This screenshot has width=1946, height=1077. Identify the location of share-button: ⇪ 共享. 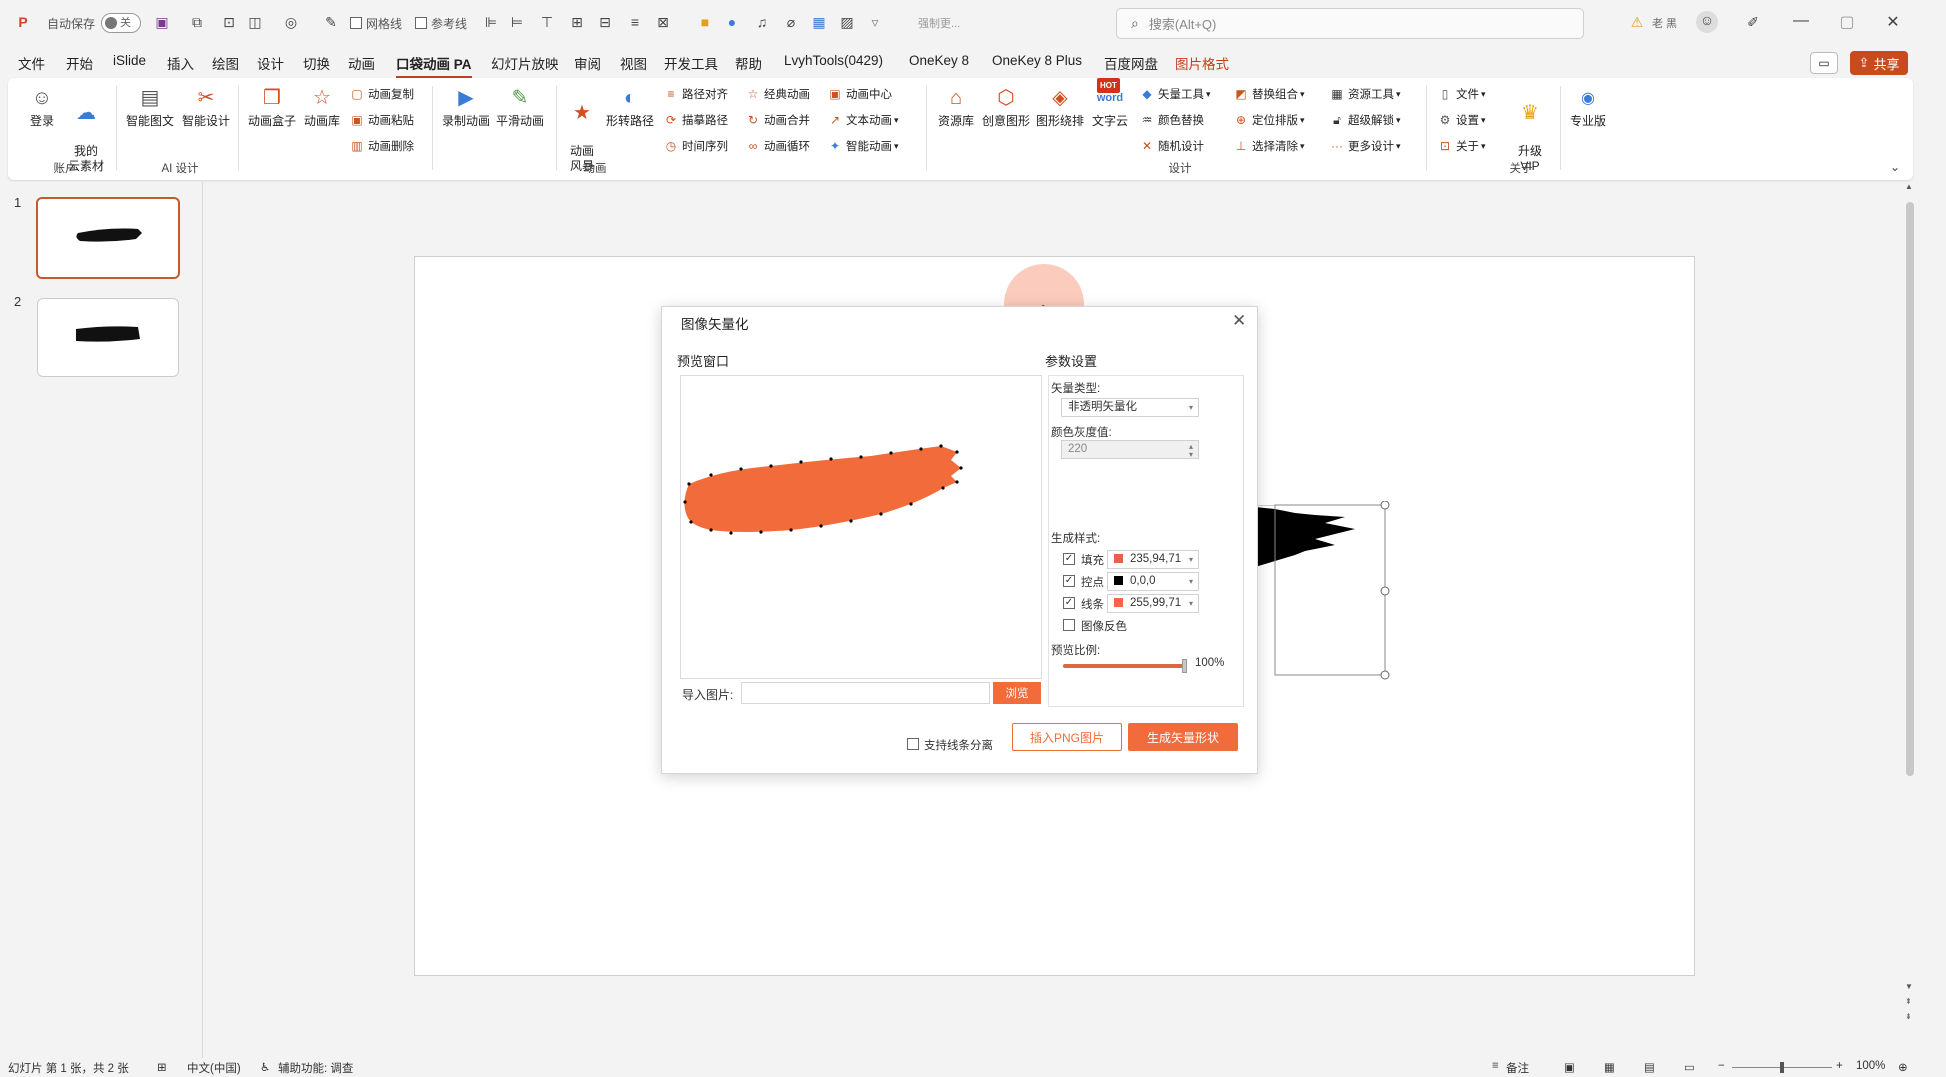
(1879, 63).